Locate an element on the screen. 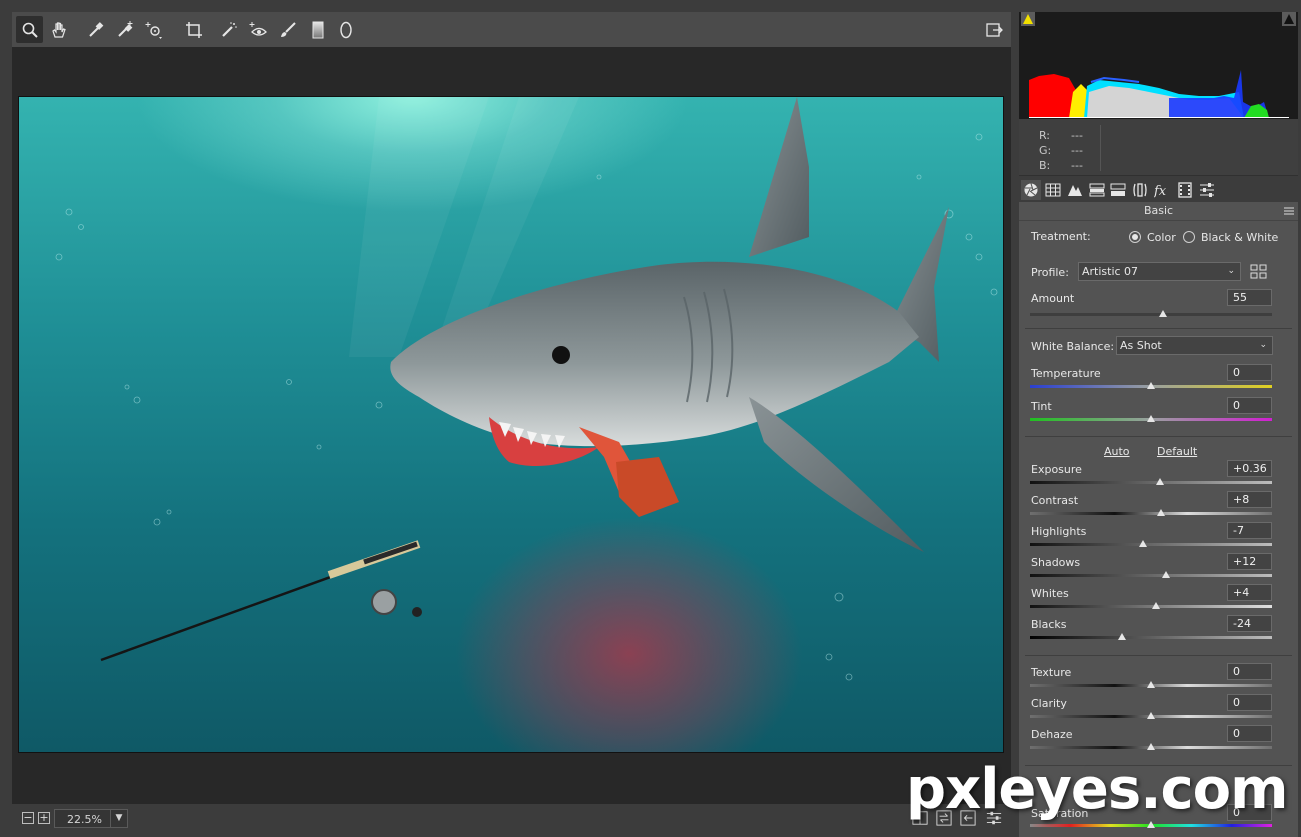 This screenshot has height=837, width=1301. spot-removal-icon is located at coordinates (229, 29).